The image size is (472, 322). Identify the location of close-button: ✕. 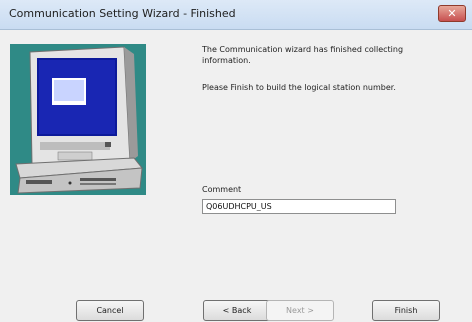
(452, 13).